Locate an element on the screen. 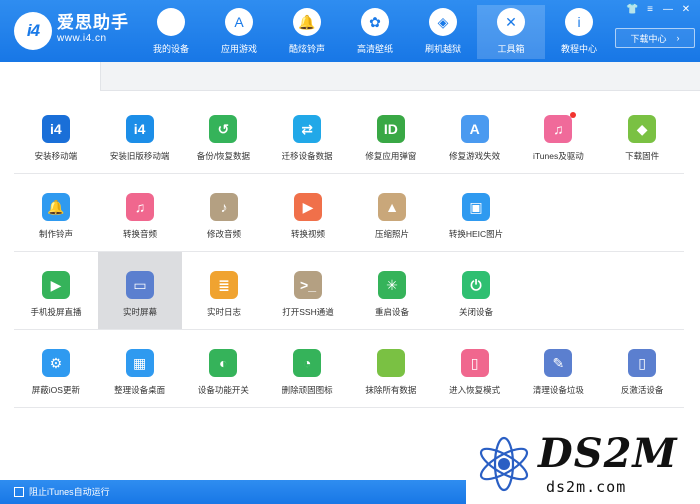 The width and height of the screenshot is (700, 504). delete-icon-pie-icon: ◔ is located at coordinates (307, 363).